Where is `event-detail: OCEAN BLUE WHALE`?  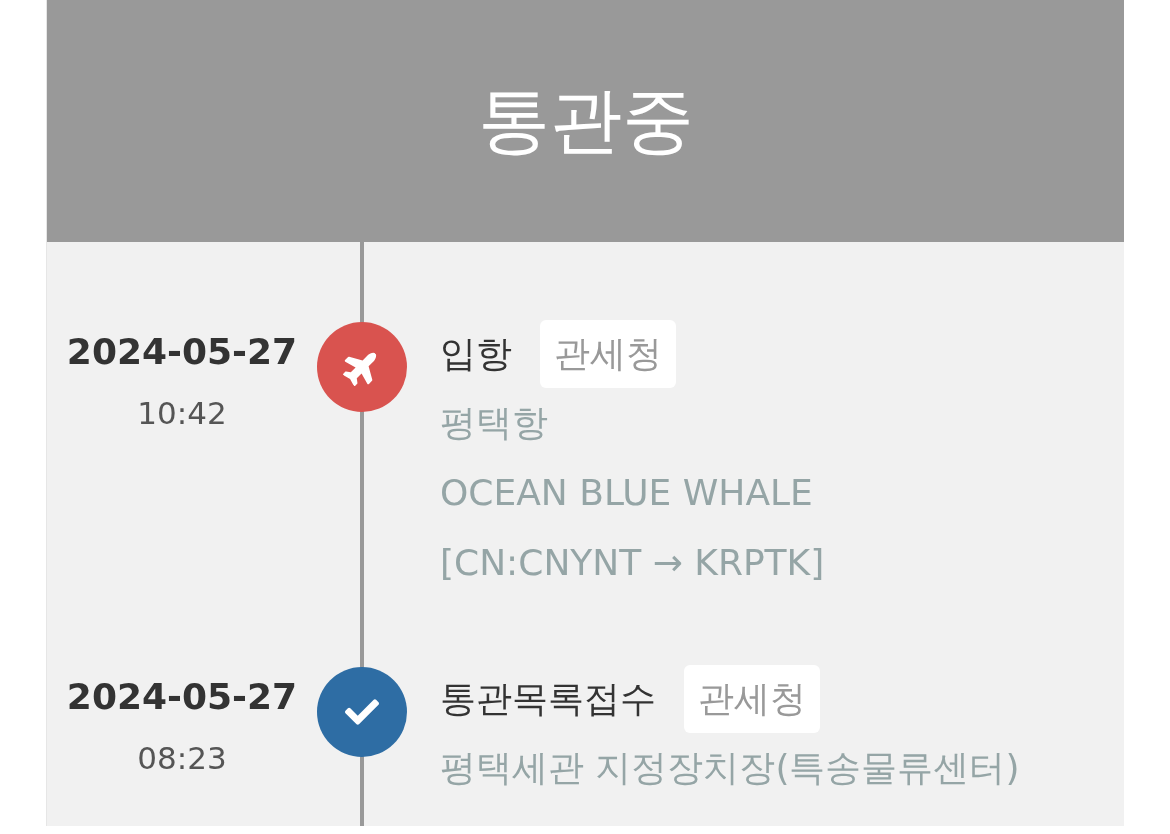
event-detail: OCEAN BLUE WHALE is located at coordinates (627, 493).